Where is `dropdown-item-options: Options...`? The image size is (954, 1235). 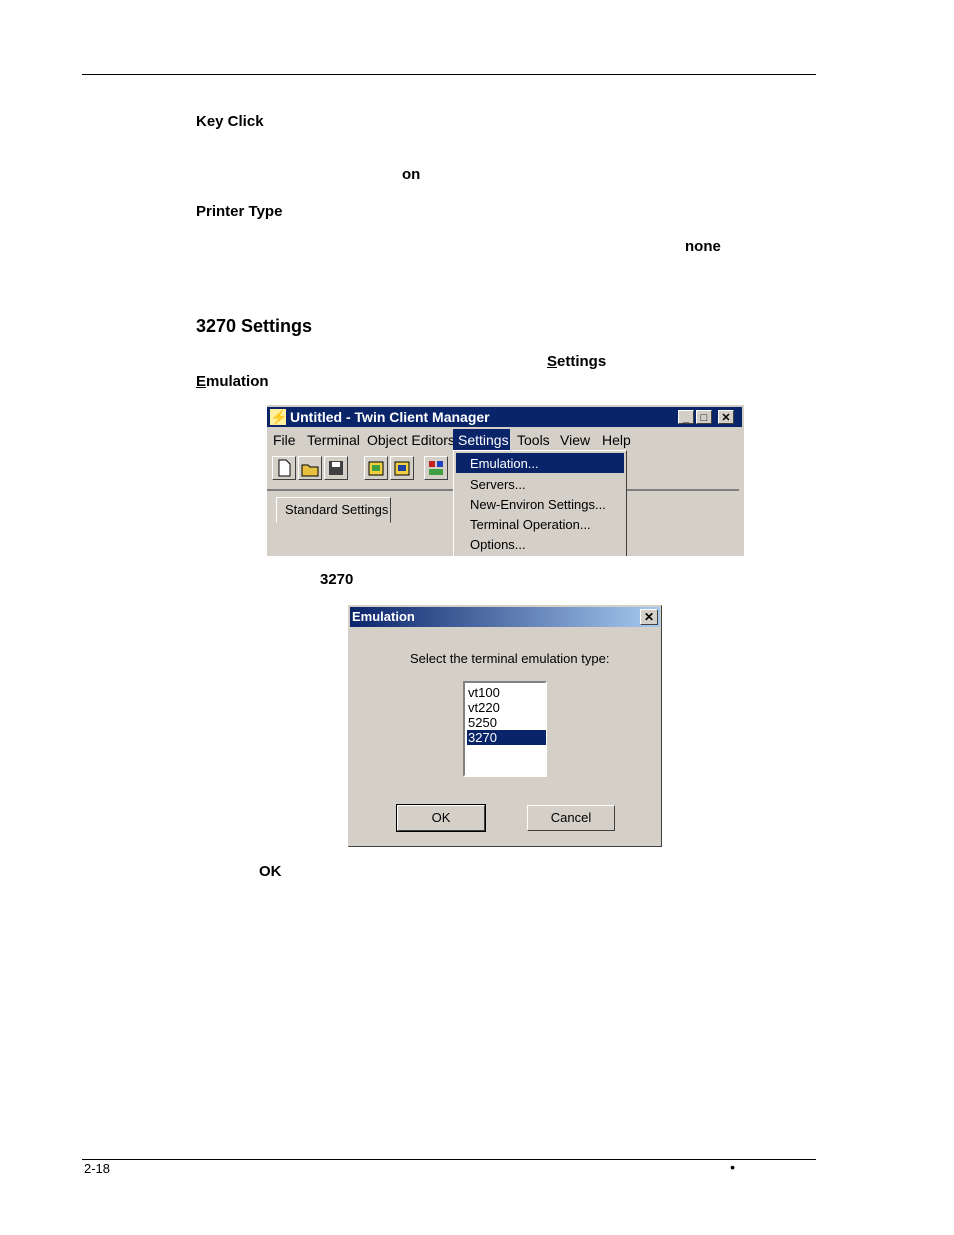 dropdown-item-options: Options... is located at coordinates (498, 544).